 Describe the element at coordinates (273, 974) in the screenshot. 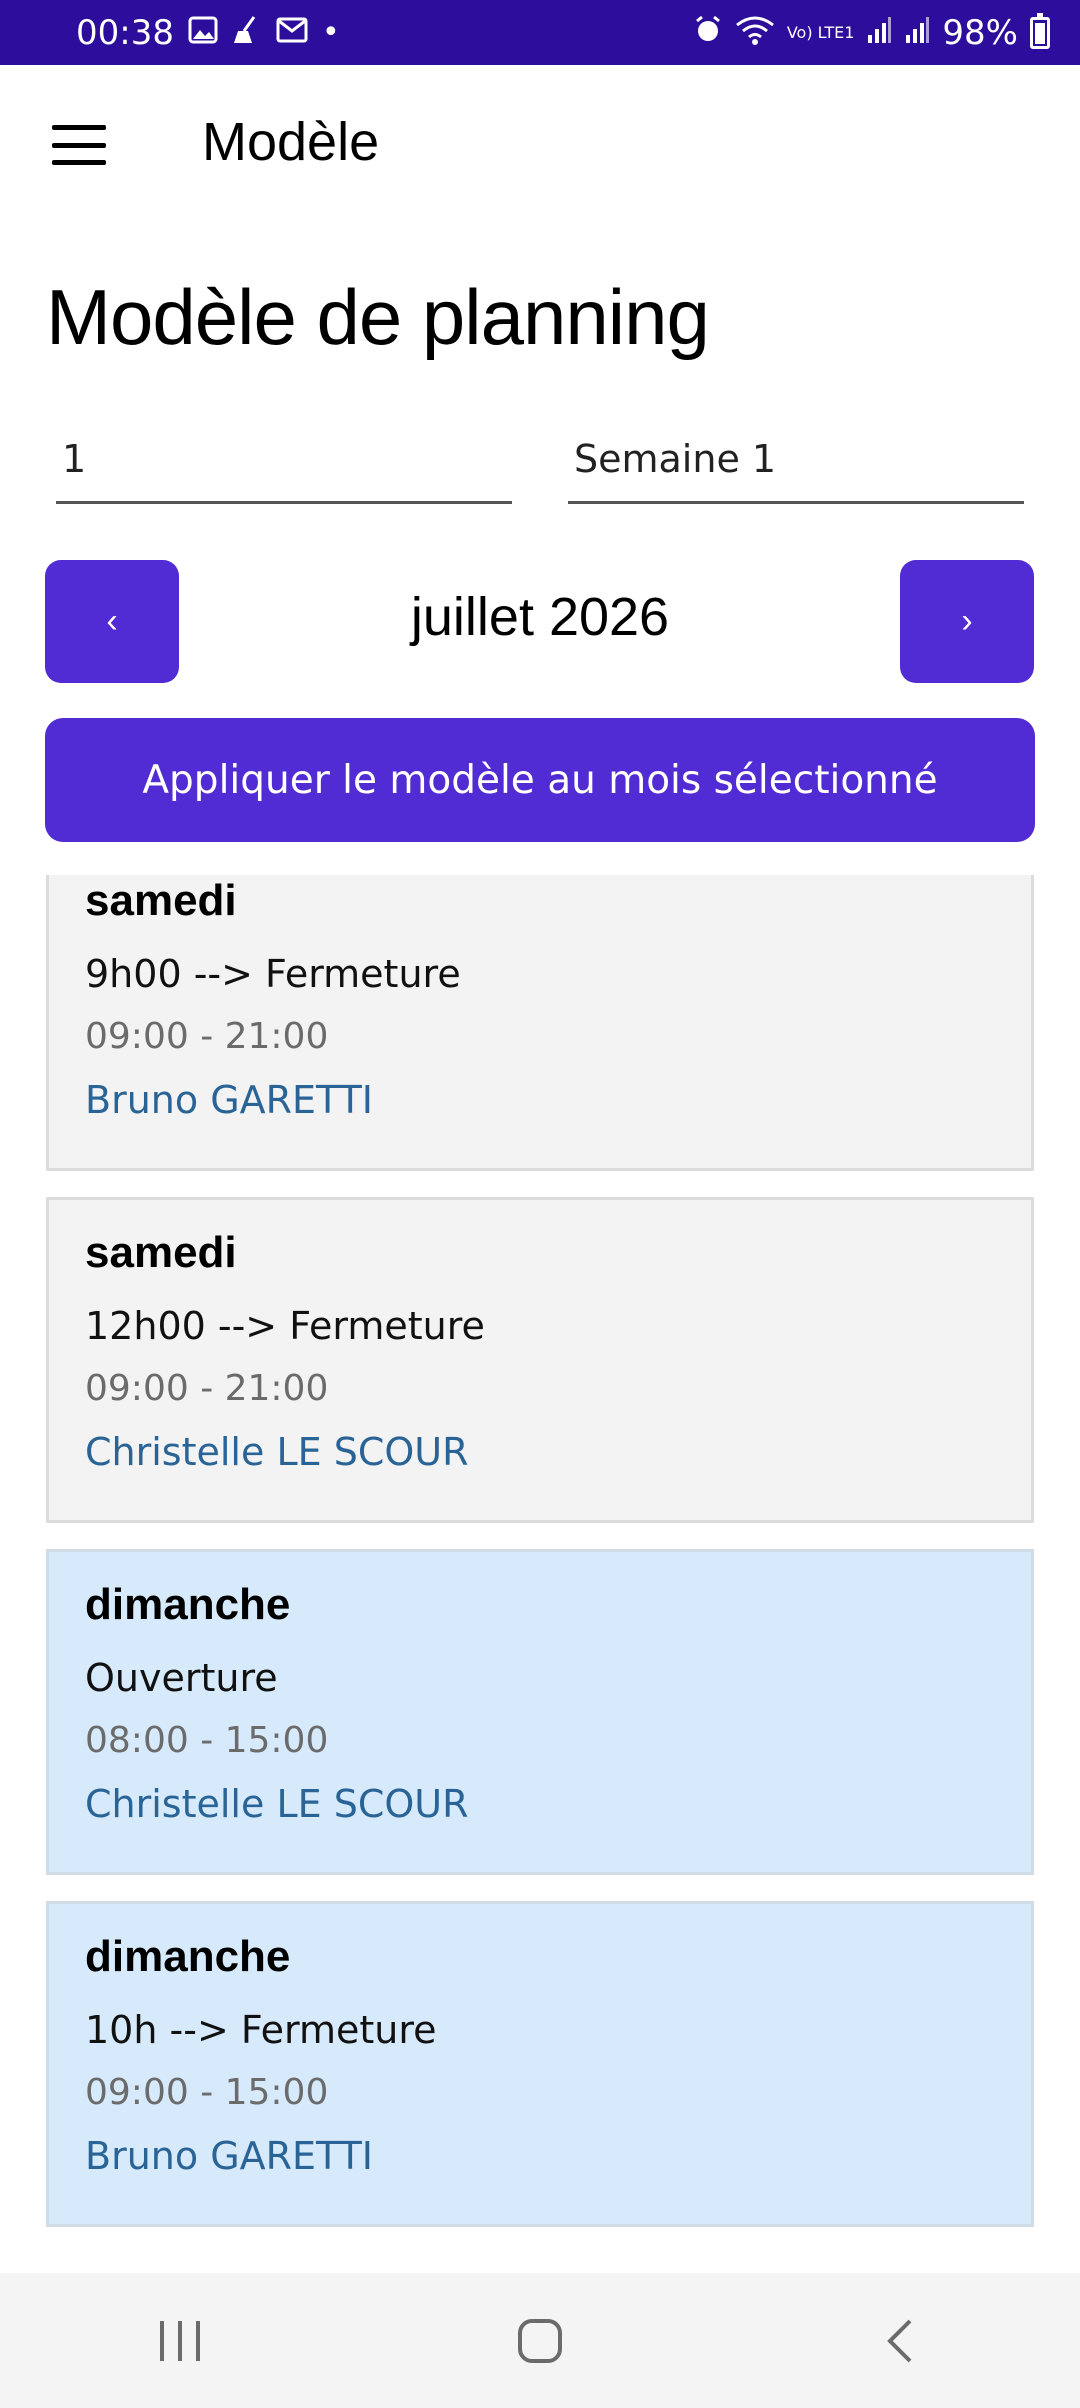

I see `entry-shift: 9h00 --> Fermeture` at that location.